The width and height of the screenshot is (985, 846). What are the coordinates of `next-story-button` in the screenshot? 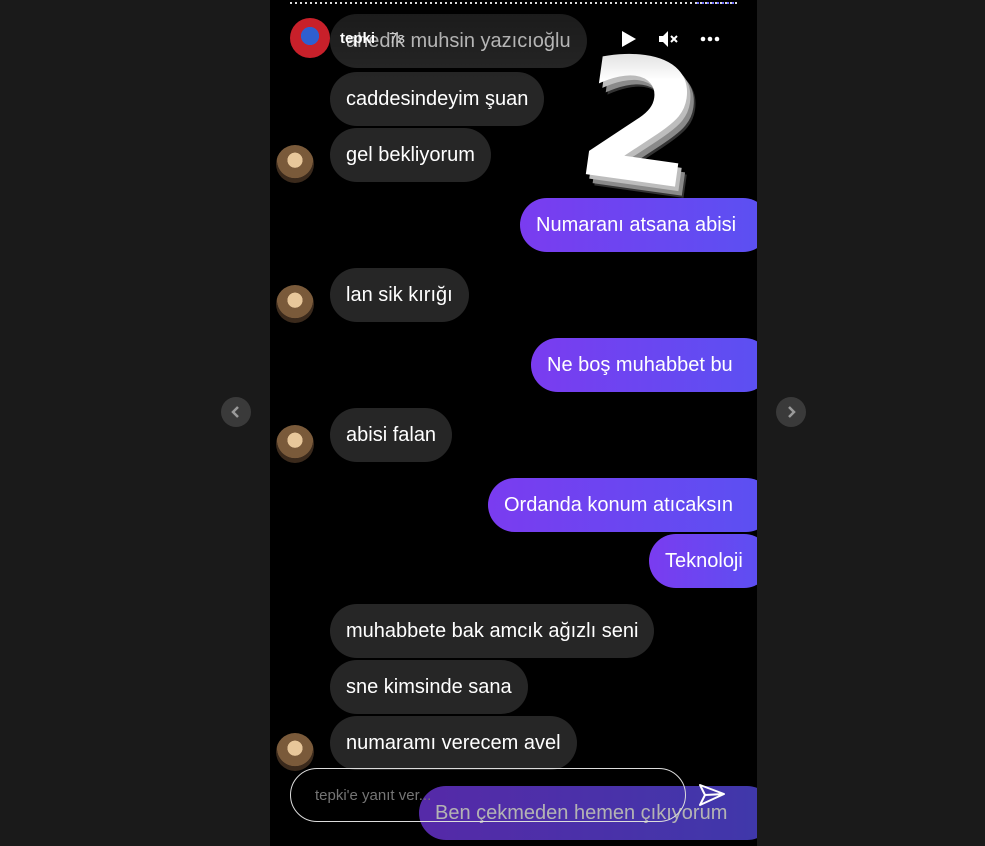 It's located at (791, 412).